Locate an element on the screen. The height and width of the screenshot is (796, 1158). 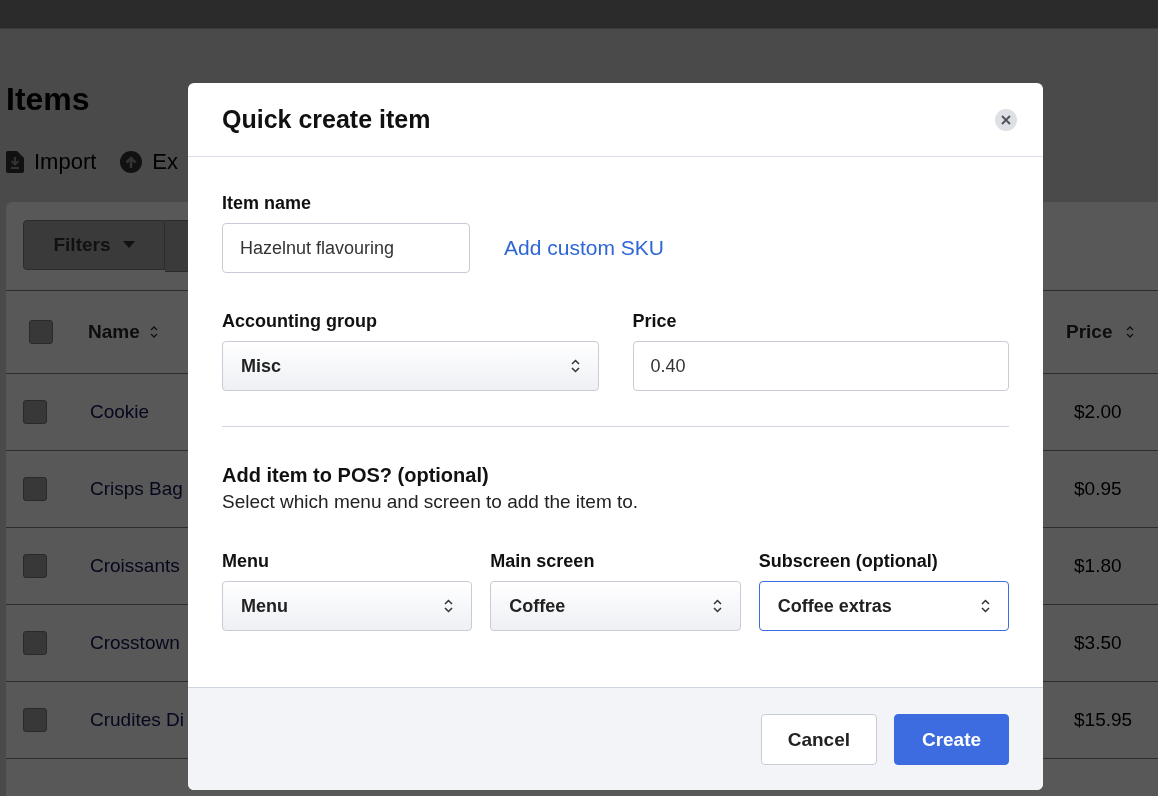
item-link: Cookie is located at coordinates (120, 412).